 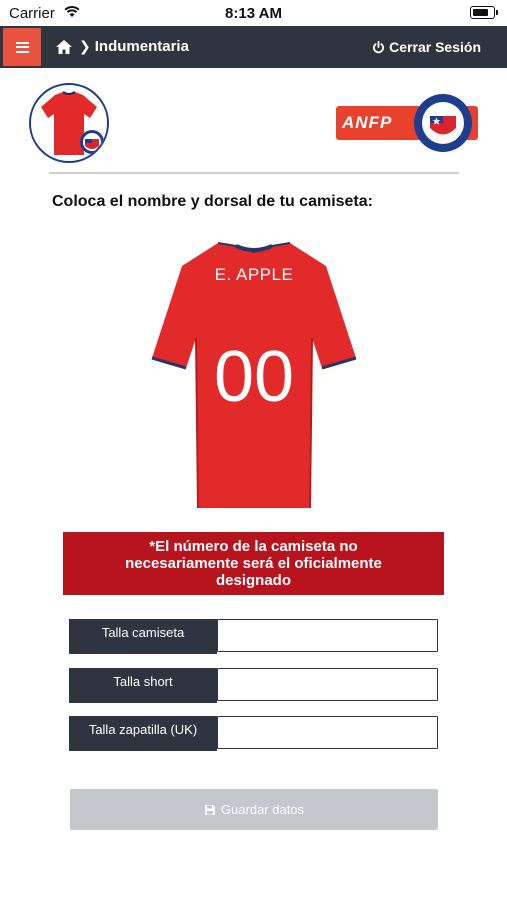 What do you see at coordinates (253, 47) in the screenshot?
I see `top-navbar: ❯ Indumentaria Cerrar Sesión` at bounding box center [253, 47].